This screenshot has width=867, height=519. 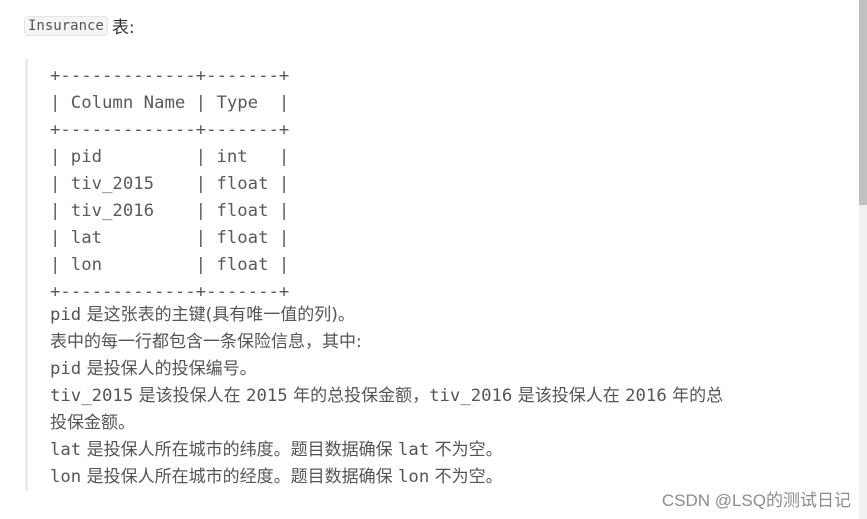 What do you see at coordinates (92, 423) in the screenshot?
I see `desc-text: 投保金额。` at bounding box center [92, 423].